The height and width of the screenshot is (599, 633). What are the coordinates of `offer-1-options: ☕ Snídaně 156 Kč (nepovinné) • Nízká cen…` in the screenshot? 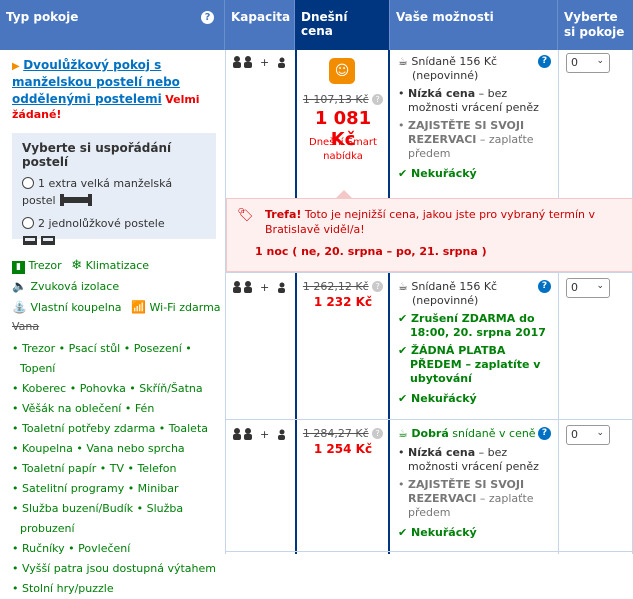 It's located at (473, 118).